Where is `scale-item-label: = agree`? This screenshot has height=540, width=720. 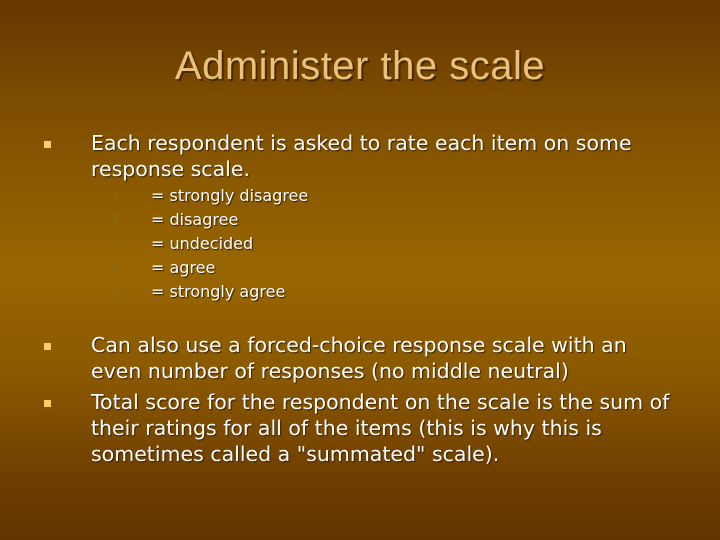
scale-item-label: = agree is located at coordinates (183, 267).